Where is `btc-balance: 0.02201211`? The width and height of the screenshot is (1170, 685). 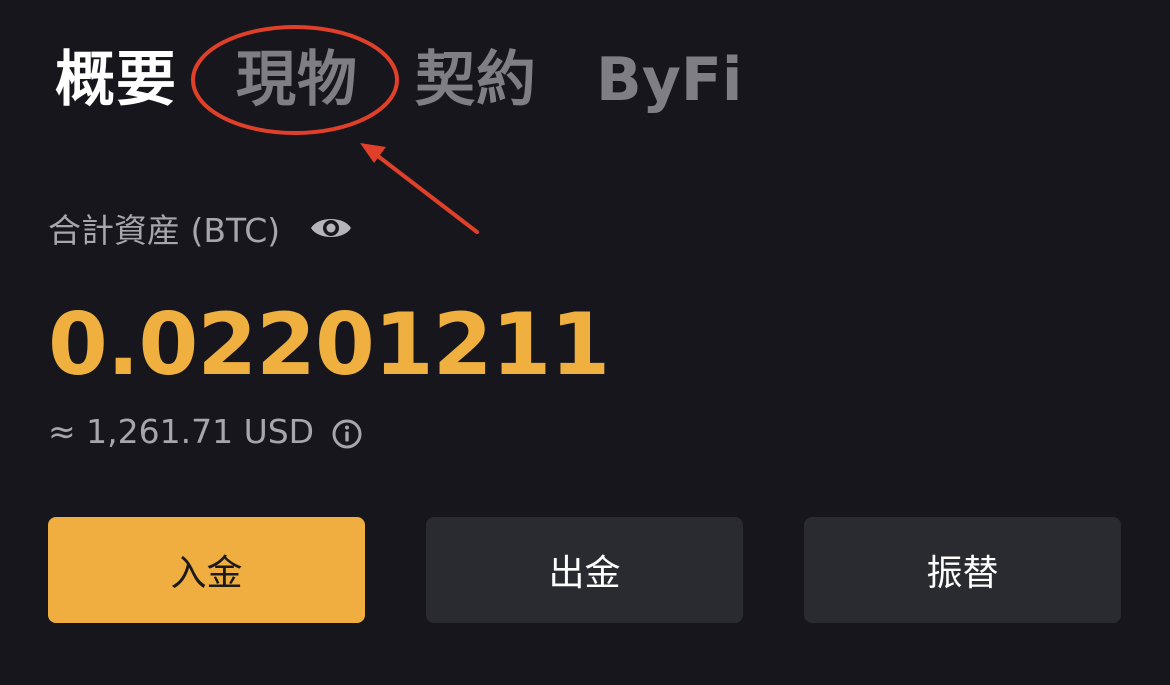 btc-balance: 0.02201211 is located at coordinates (329, 345).